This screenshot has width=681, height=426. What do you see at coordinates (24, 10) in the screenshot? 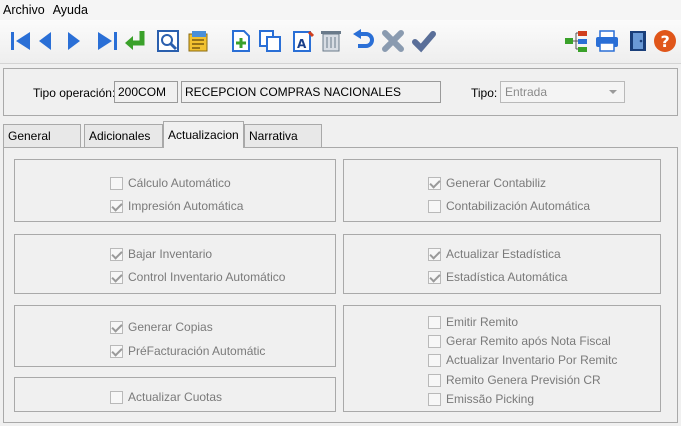
I see `menu-archivo: Archivo` at bounding box center [24, 10].